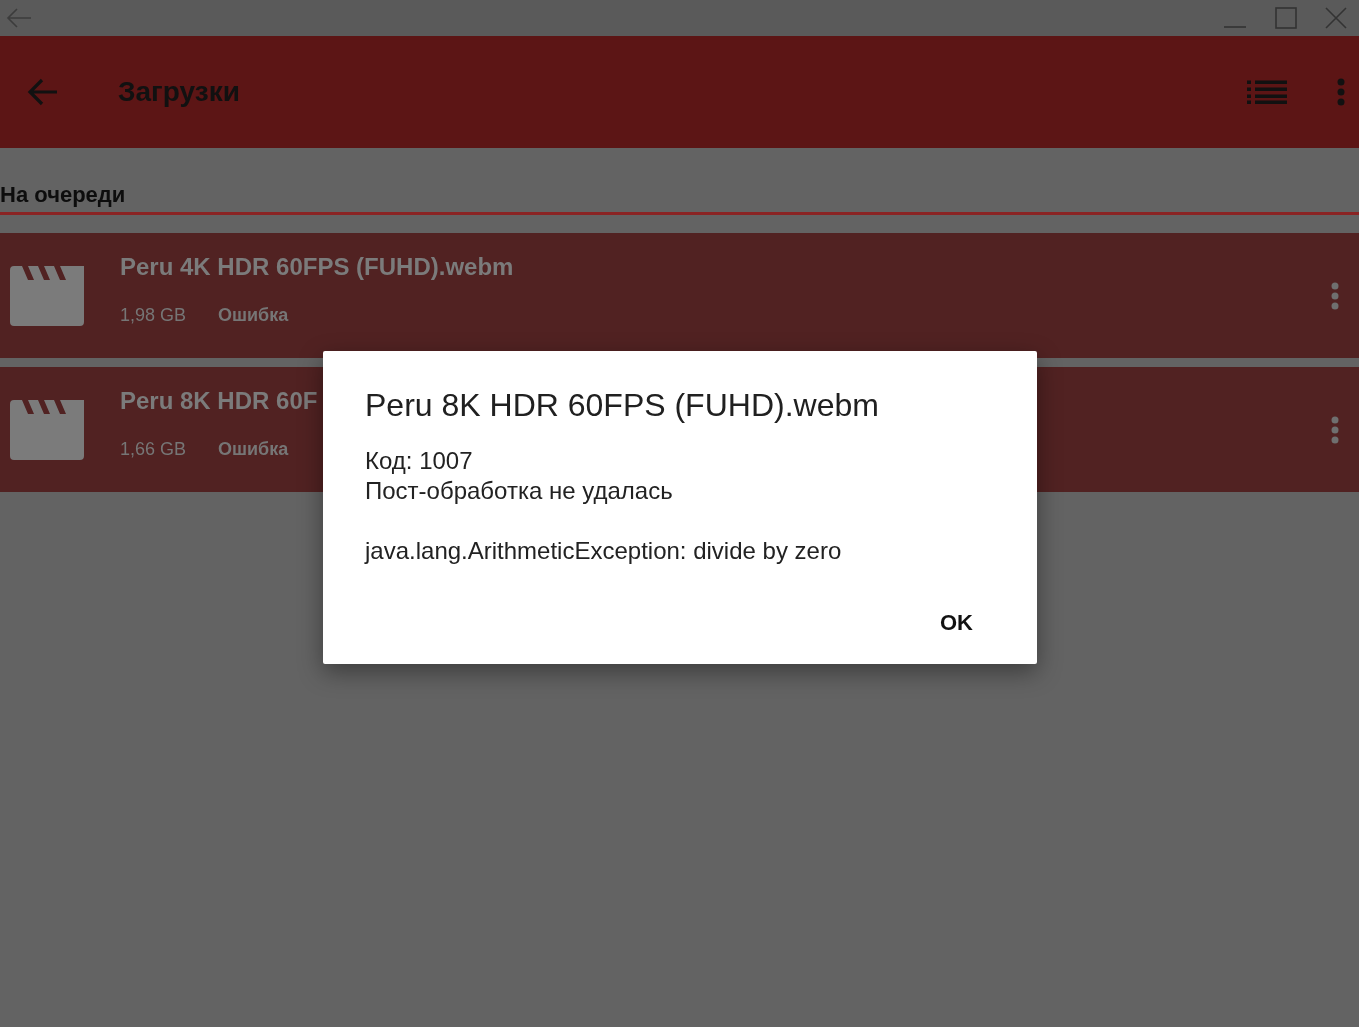  I want to click on app-title: Загрузки, so click(179, 92).